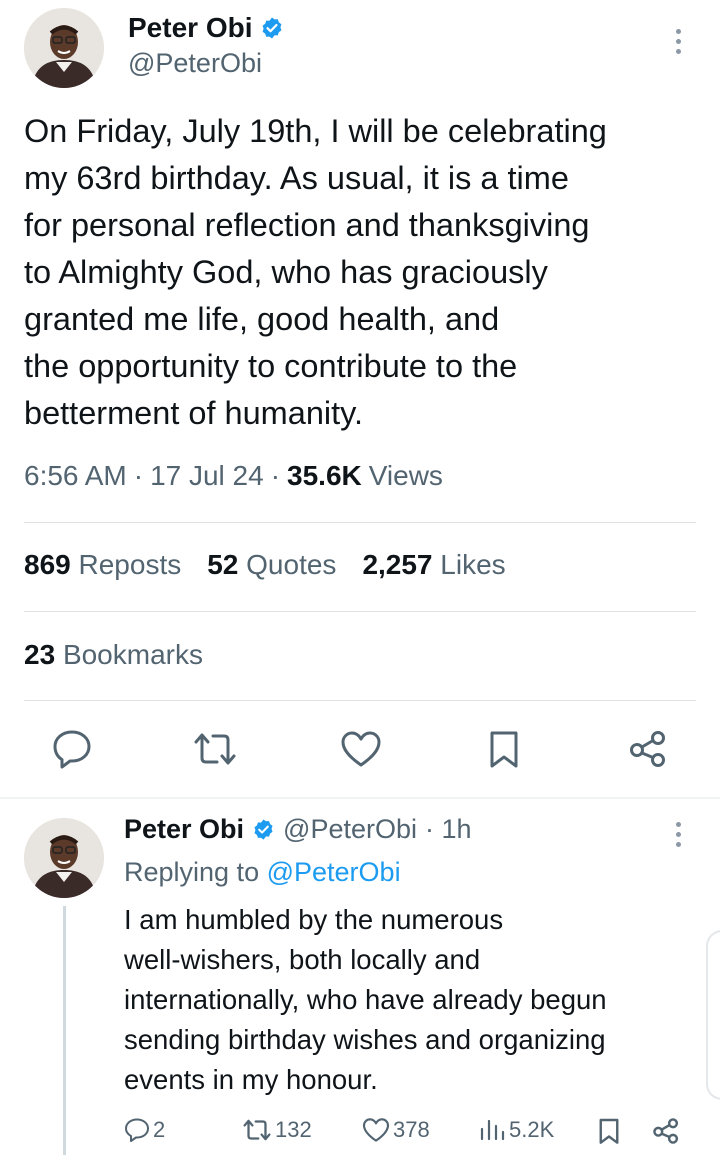  I want to click on reply-repost-count: 132, so click(293, 1129).